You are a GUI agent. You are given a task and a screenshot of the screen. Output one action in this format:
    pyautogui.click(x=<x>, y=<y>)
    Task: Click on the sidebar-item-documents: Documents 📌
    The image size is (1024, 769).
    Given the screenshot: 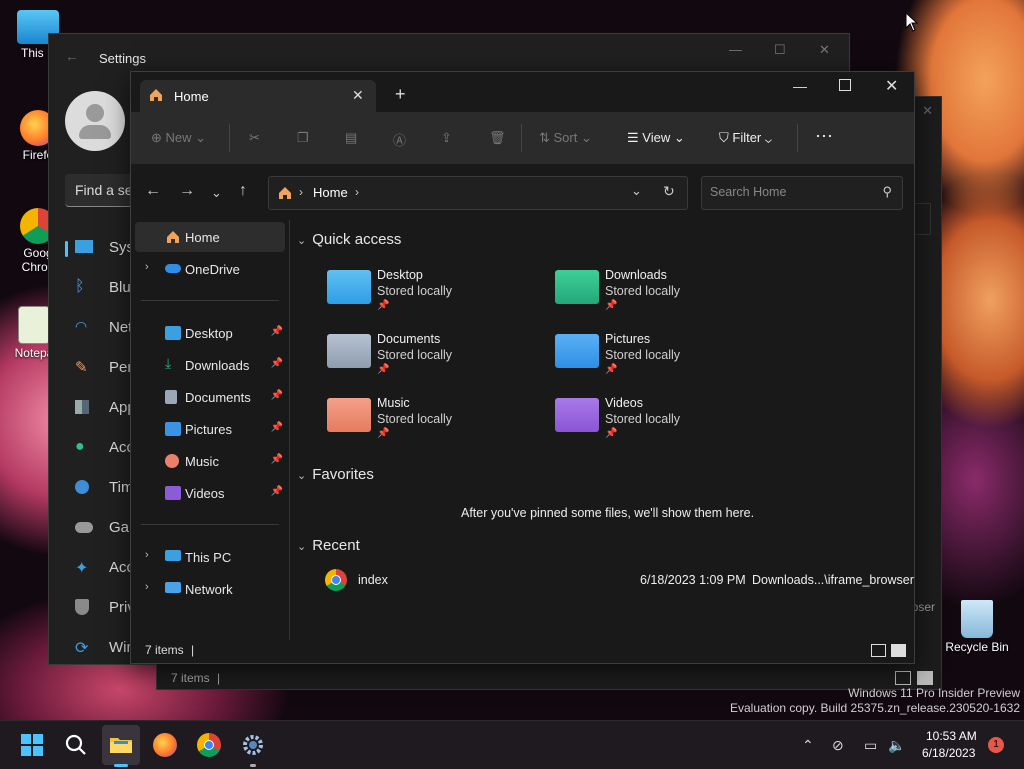 What is the action you would take?
    pyautogui.click(x=210, y=397)
    